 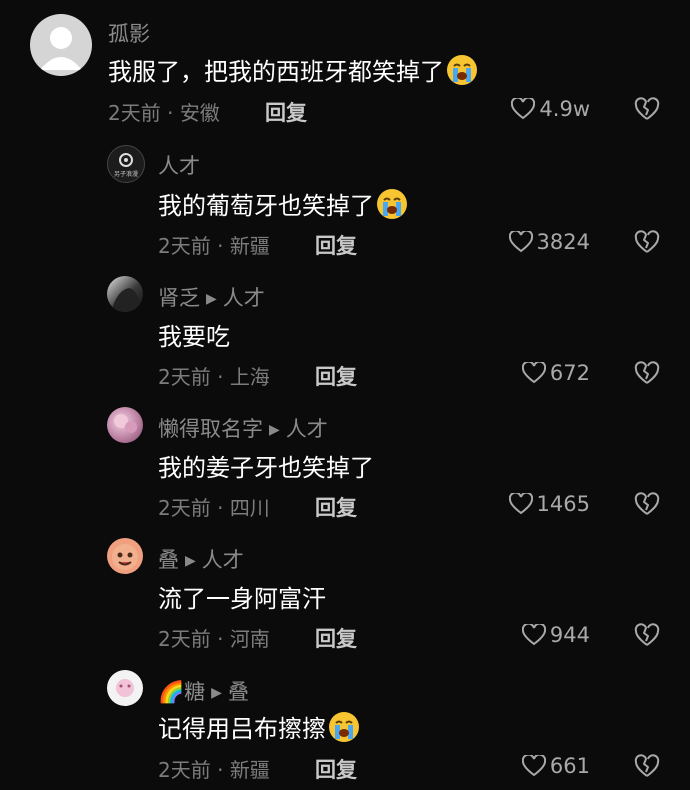 I want to click on like-count: 1465, so click(x=563, y=504).